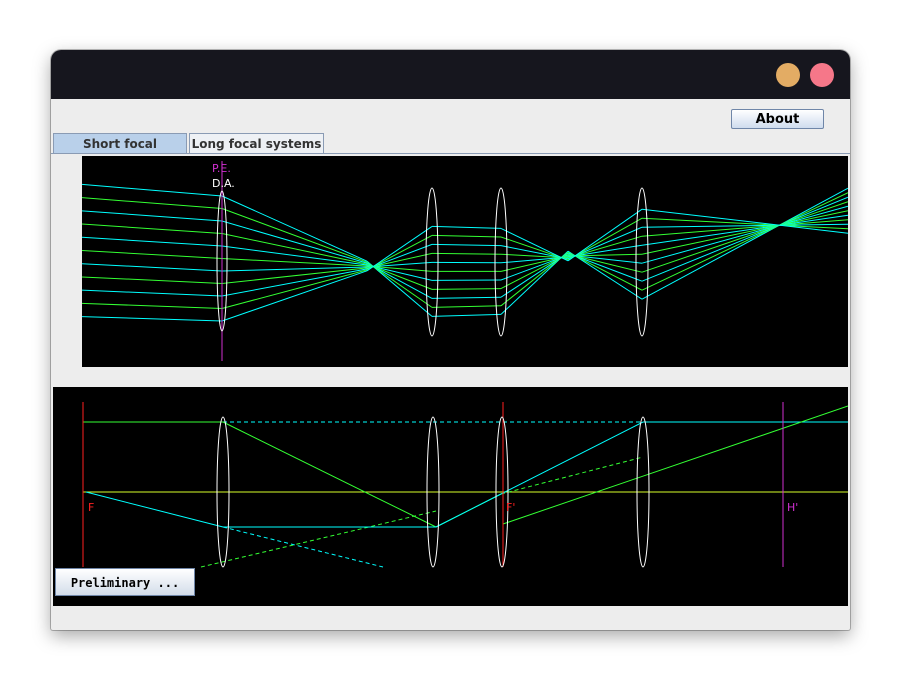 The height and width of the screenshot is (682, 902). What do you see at coordinates (120, 152) in the screenshot?
I see `tab-short-focal-systems: Short focal systems` at bounding box center [120, 152].